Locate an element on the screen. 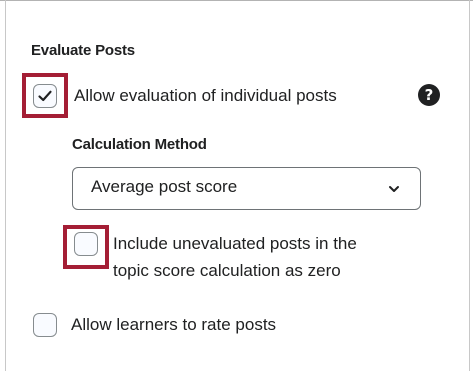  calculation-method-select: Average post score is located at coordinates (246, 188).